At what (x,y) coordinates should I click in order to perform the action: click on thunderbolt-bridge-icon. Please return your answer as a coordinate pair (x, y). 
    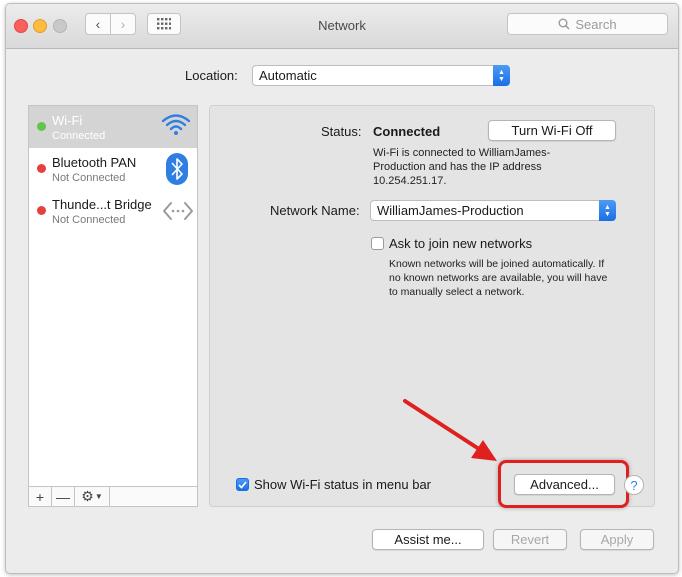
    Looking at the image, I should click on (178, 211).